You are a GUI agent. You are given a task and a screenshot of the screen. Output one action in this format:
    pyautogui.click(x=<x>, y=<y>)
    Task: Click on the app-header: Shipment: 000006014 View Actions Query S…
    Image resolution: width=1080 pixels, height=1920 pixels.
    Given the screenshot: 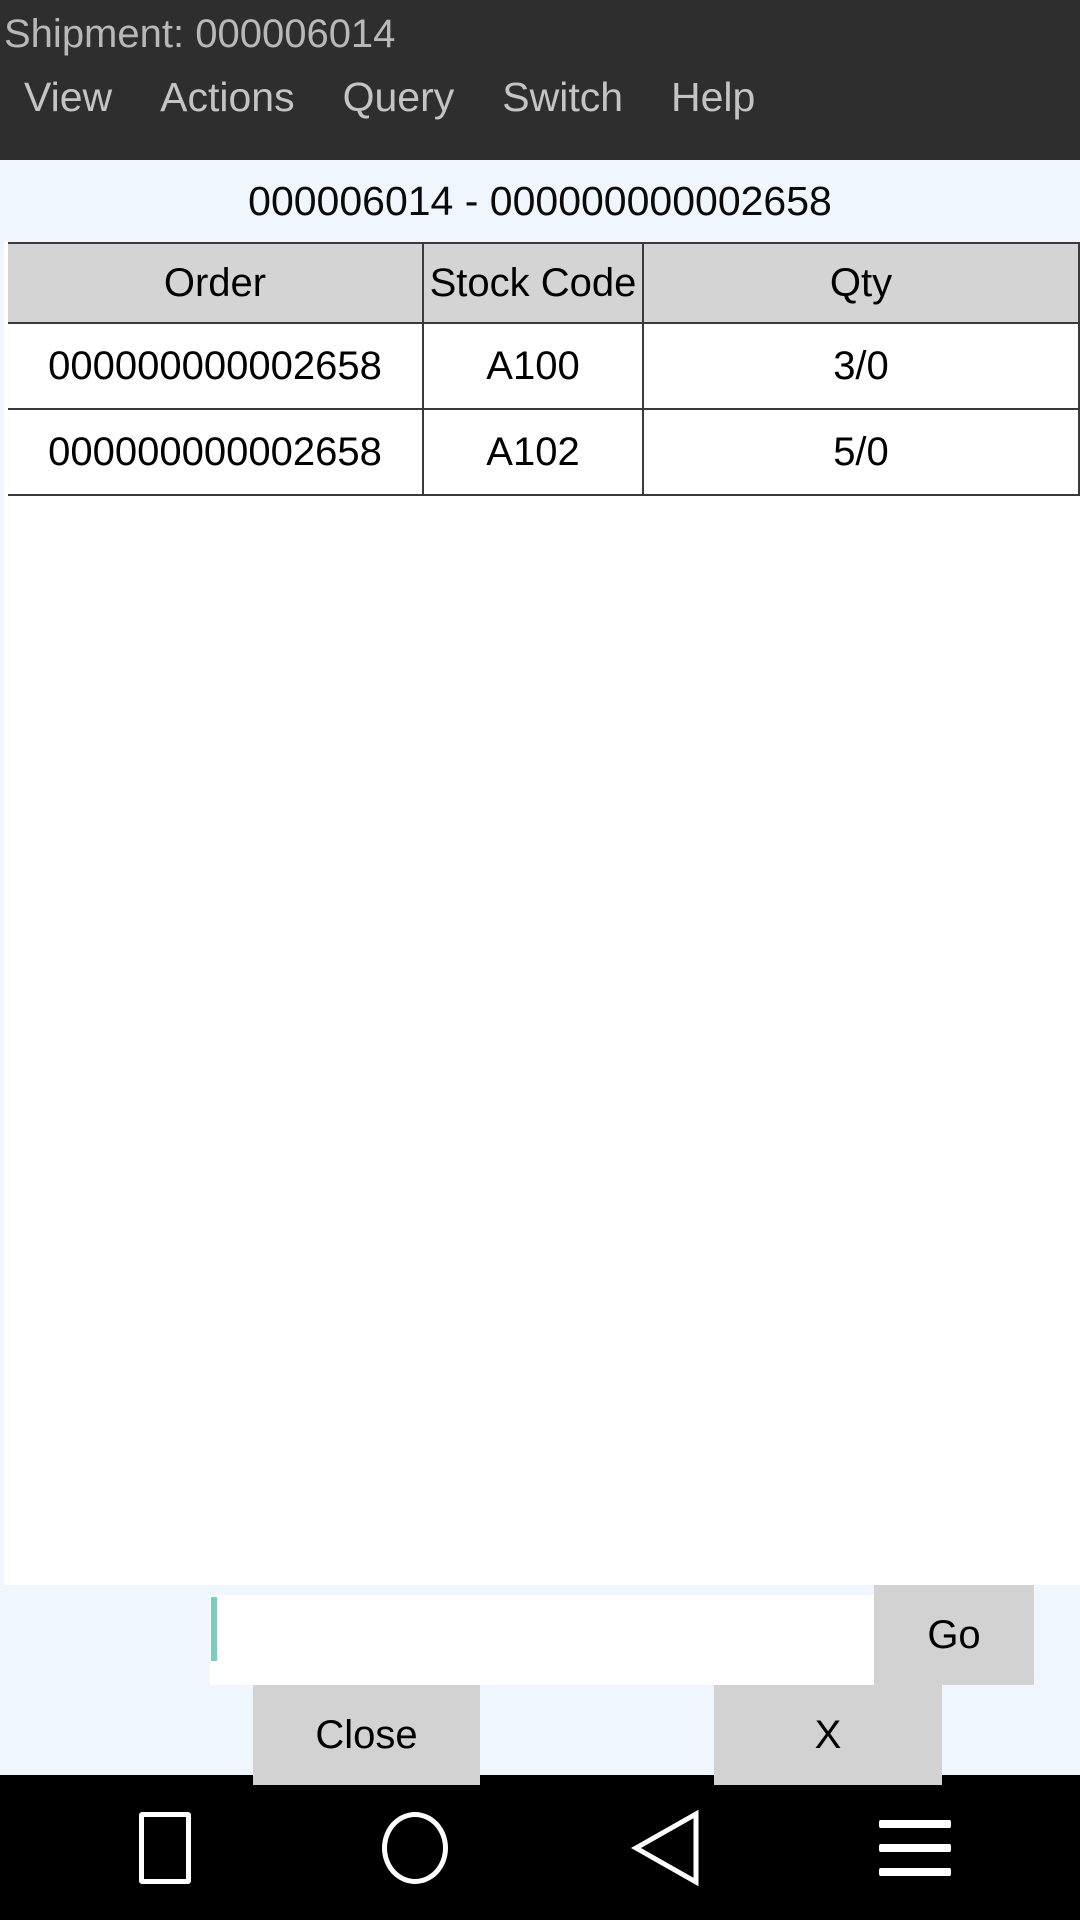 What is the action you would take?
    pyautogui.click(x=540, y=80)
    